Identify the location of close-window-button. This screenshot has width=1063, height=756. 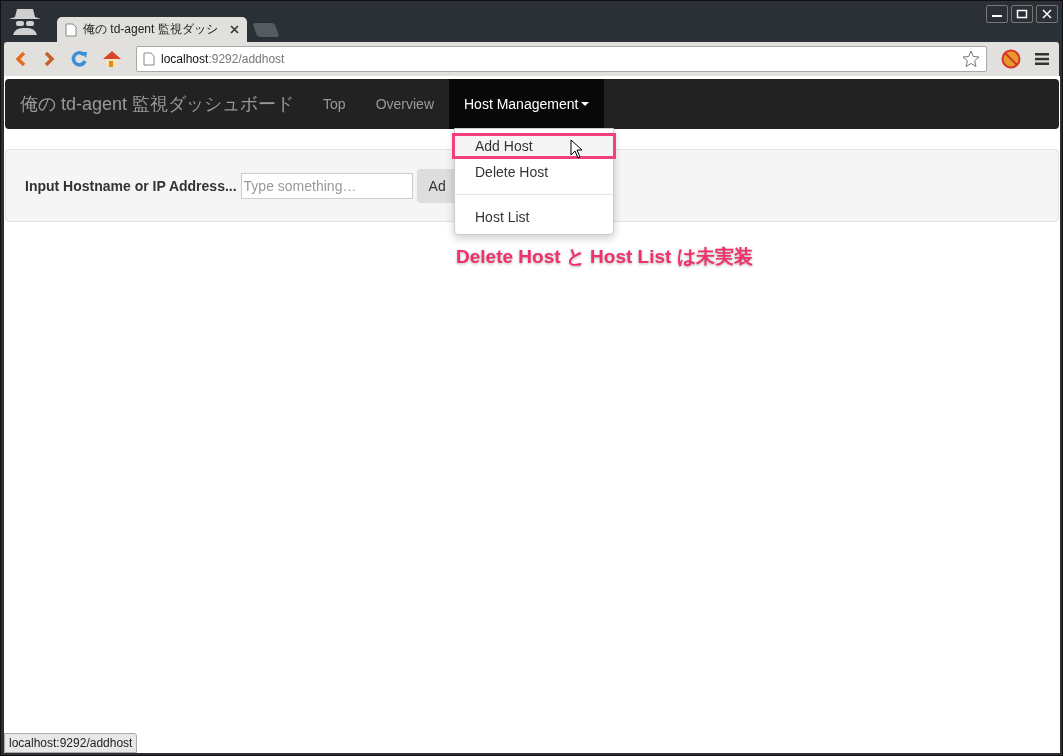
(1047, 14).